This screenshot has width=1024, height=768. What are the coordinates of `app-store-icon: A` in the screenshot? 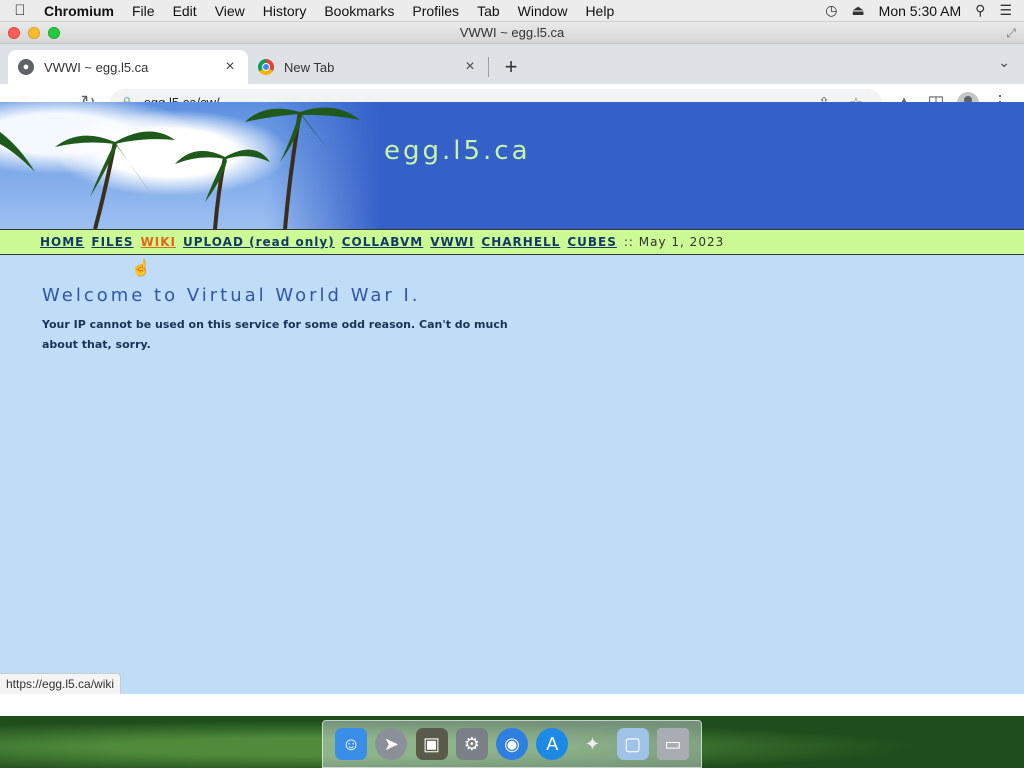 It's located at (552, 744).